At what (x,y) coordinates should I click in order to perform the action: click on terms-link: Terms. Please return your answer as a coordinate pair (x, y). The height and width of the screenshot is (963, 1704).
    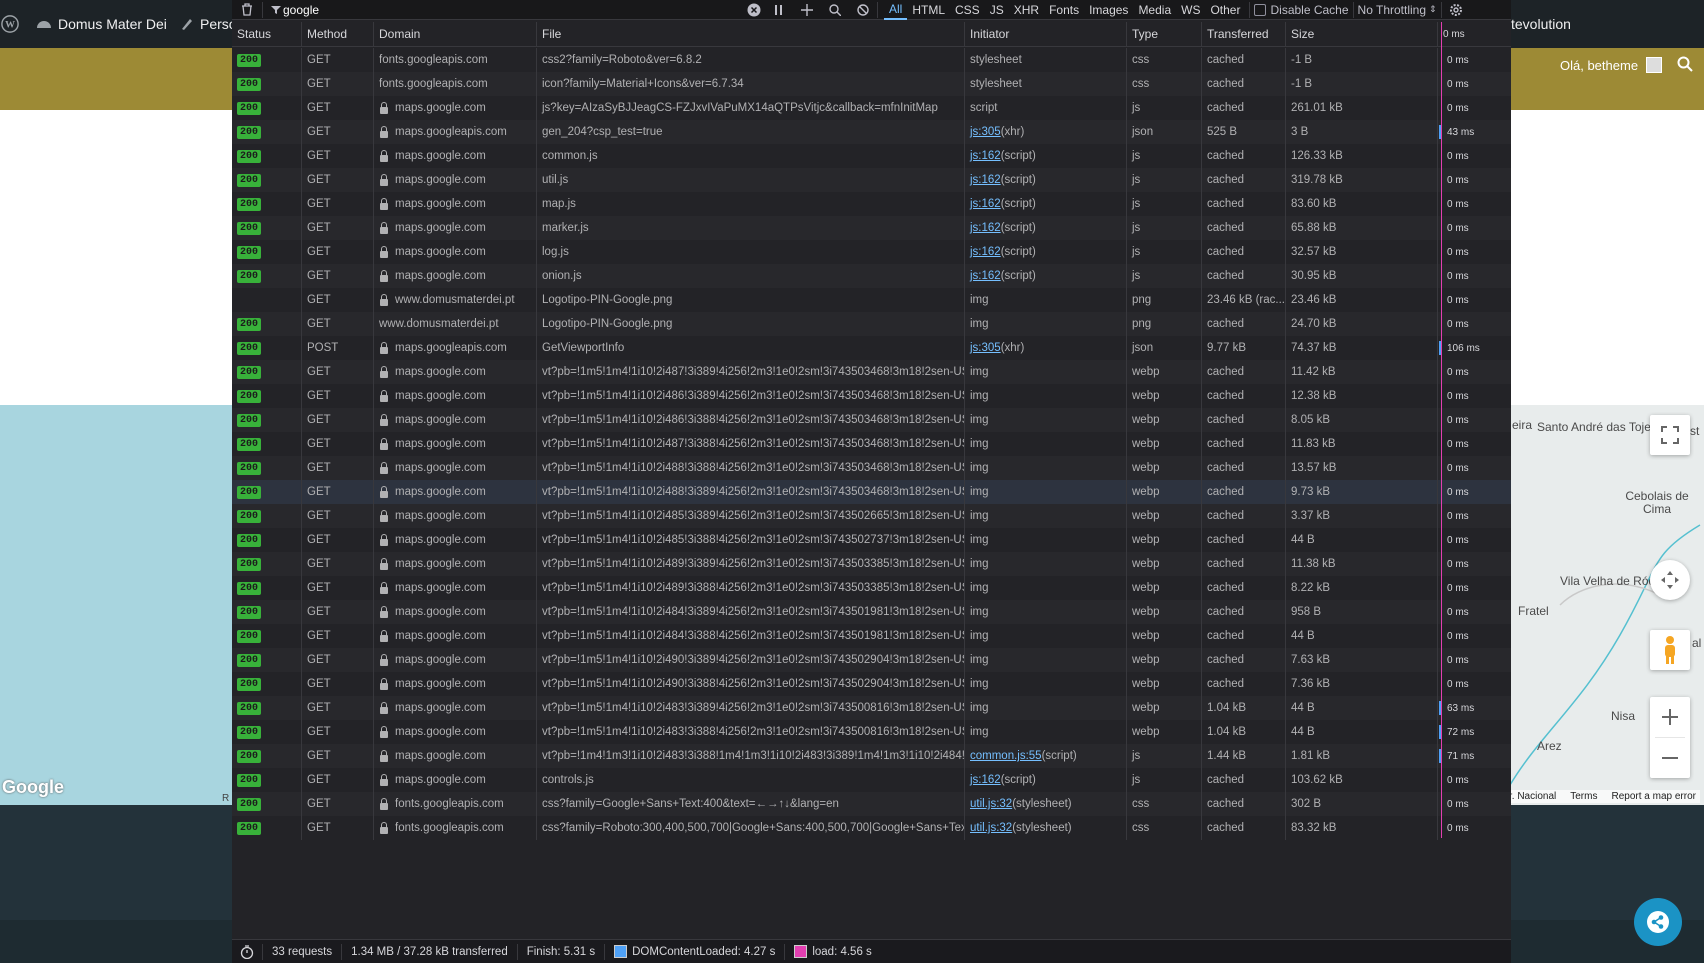
    Looking at the image, I should click on (1583, 796).